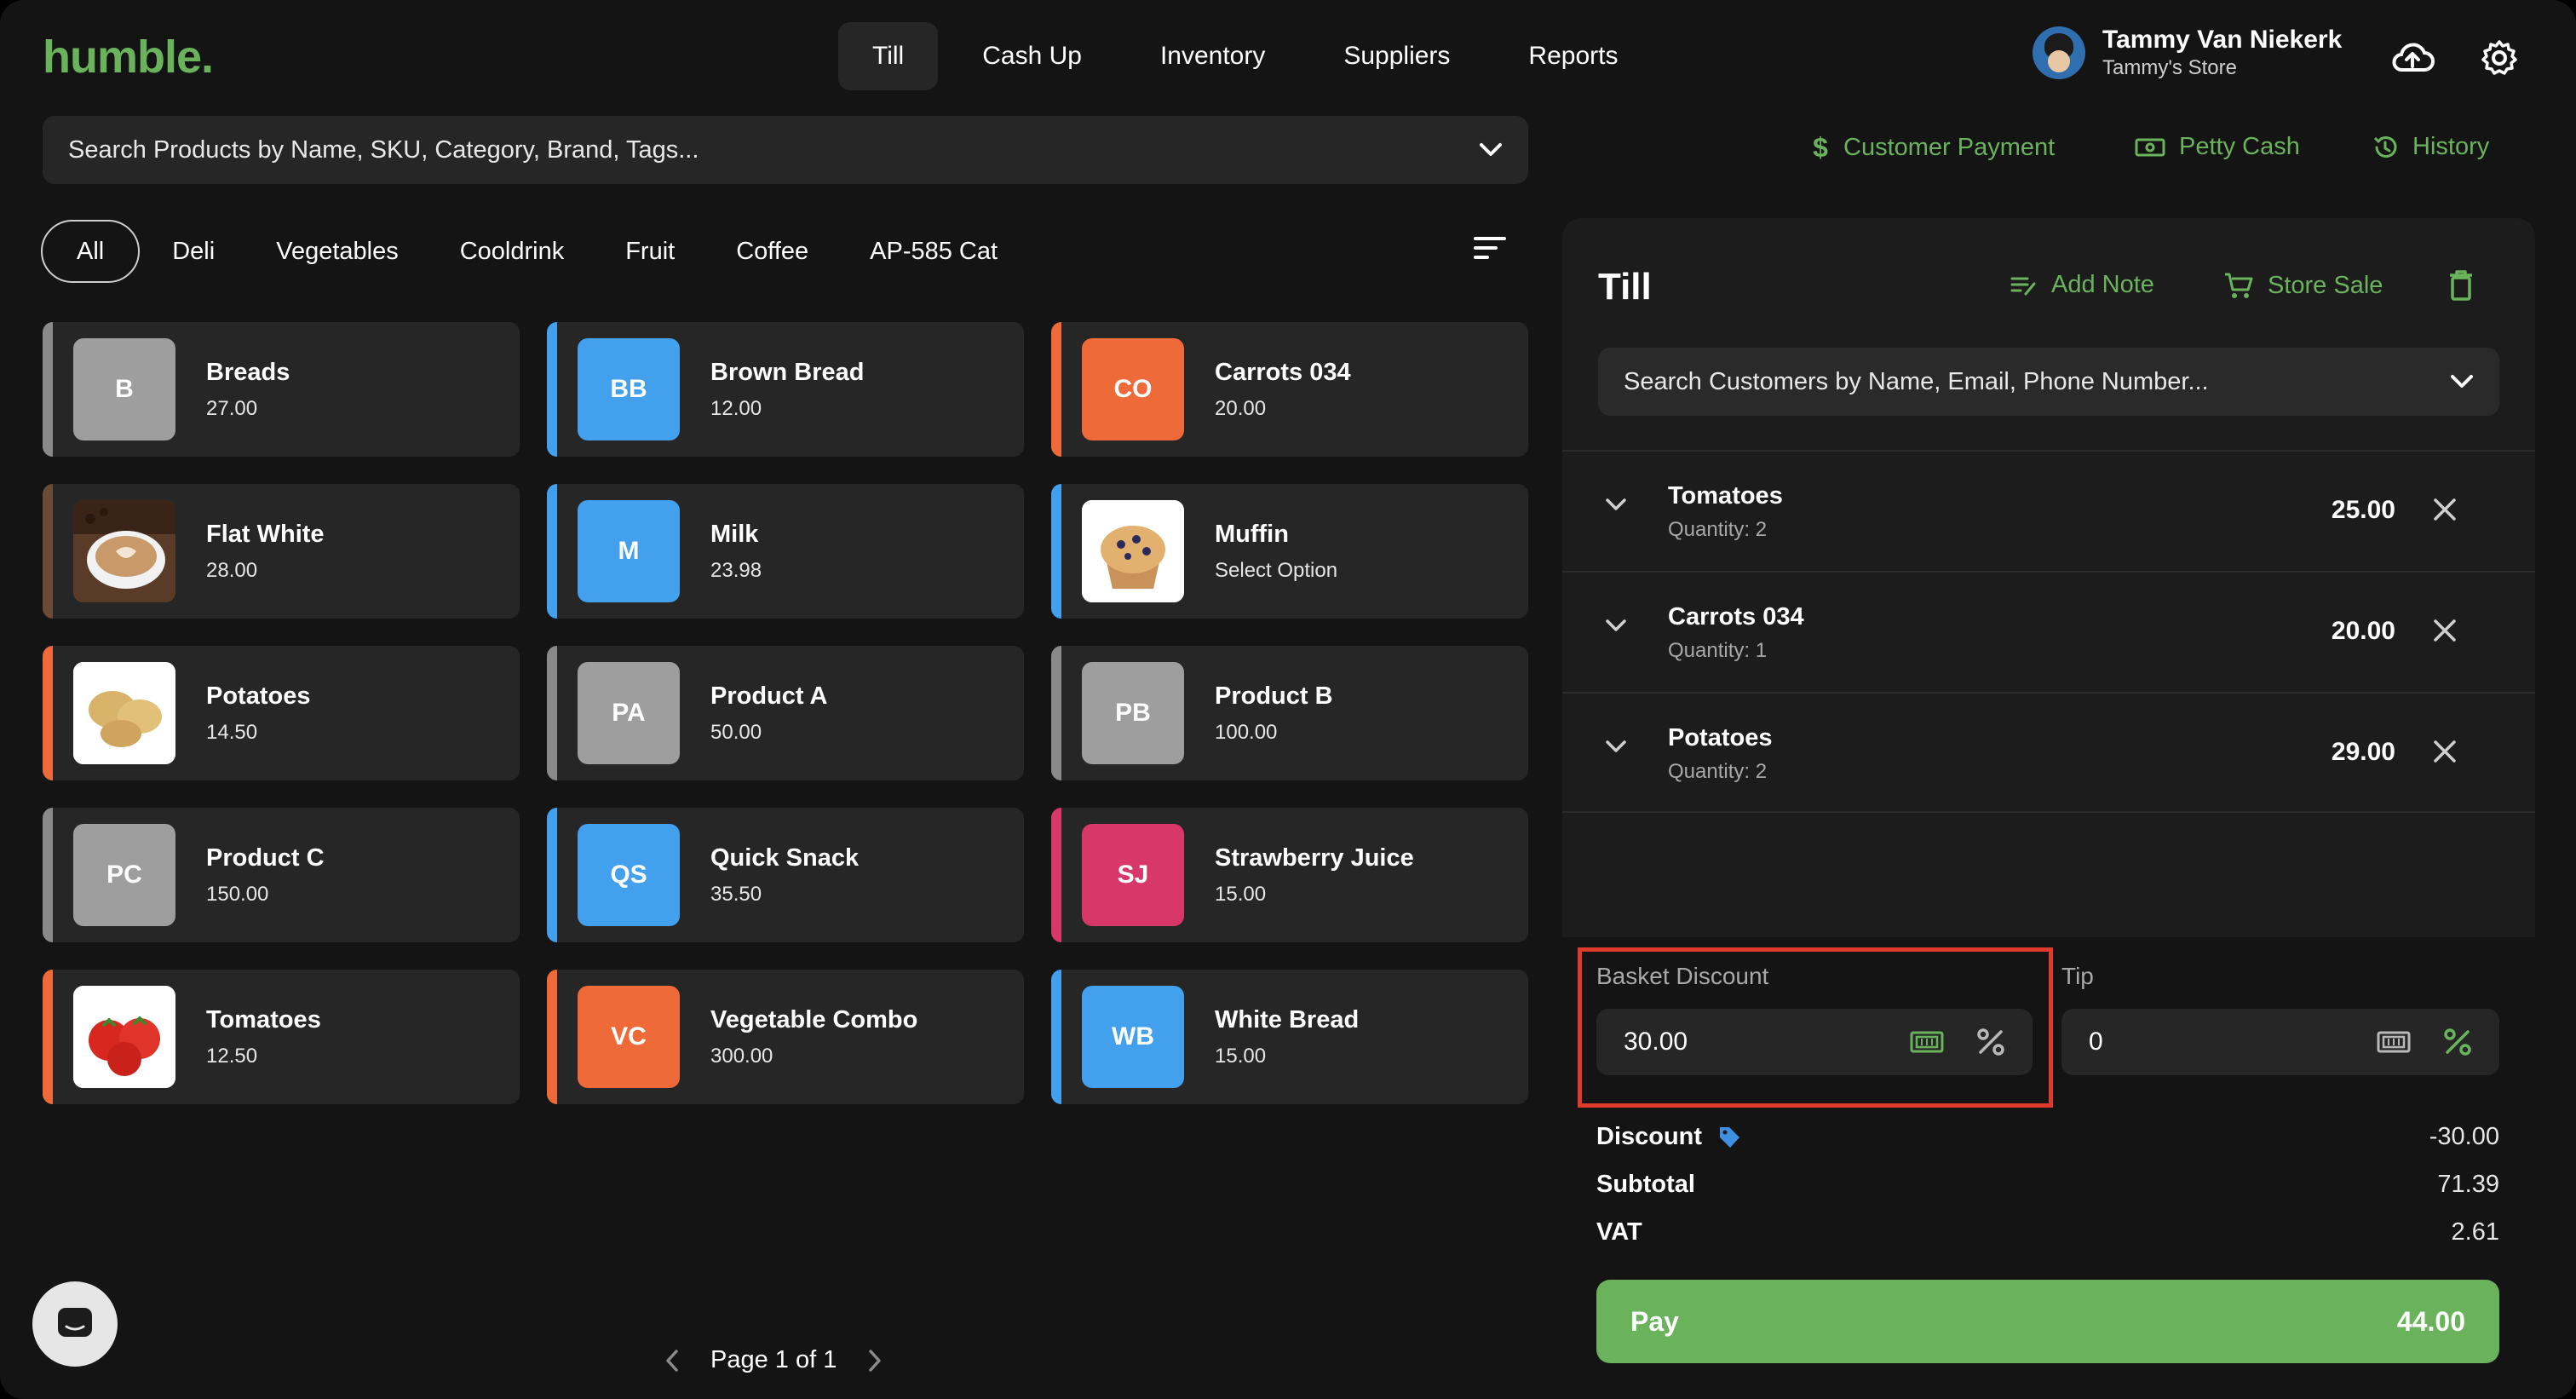  I want to click on pay-label: Pay, so click(1655, 1321).